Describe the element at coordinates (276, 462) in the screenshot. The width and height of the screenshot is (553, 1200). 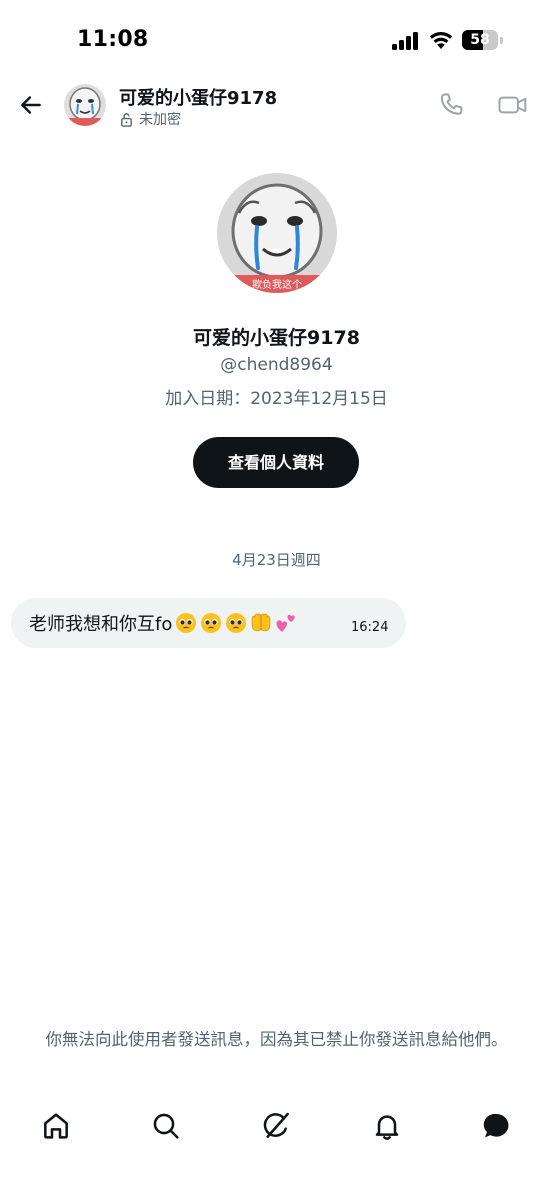
I see `view-profile-button: 查看個人資料` at that location.